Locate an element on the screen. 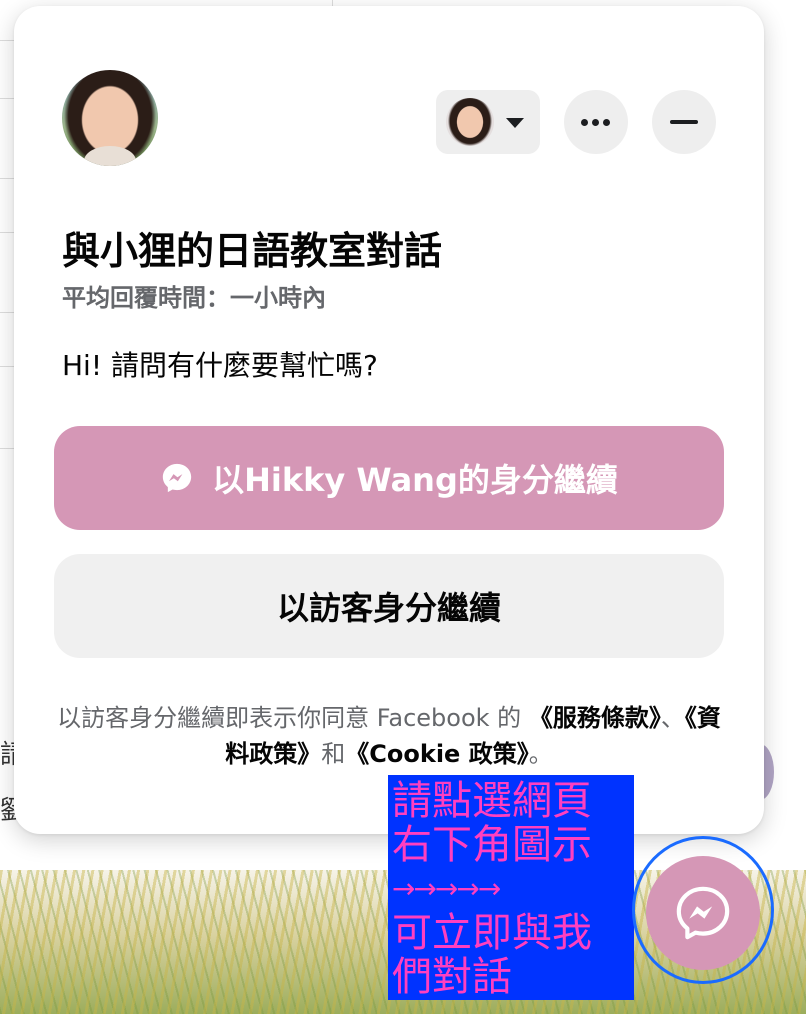  minimize-button is located at coordinates (684, 122).